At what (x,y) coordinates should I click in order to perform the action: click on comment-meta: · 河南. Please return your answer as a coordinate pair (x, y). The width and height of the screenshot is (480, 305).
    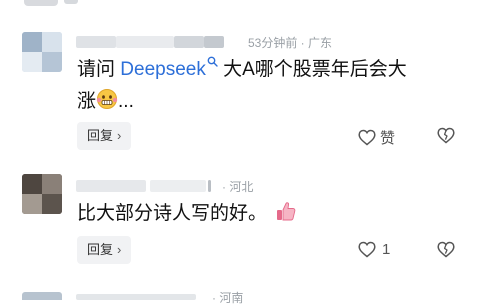
    Looking at the image, I should click on (228, 298).